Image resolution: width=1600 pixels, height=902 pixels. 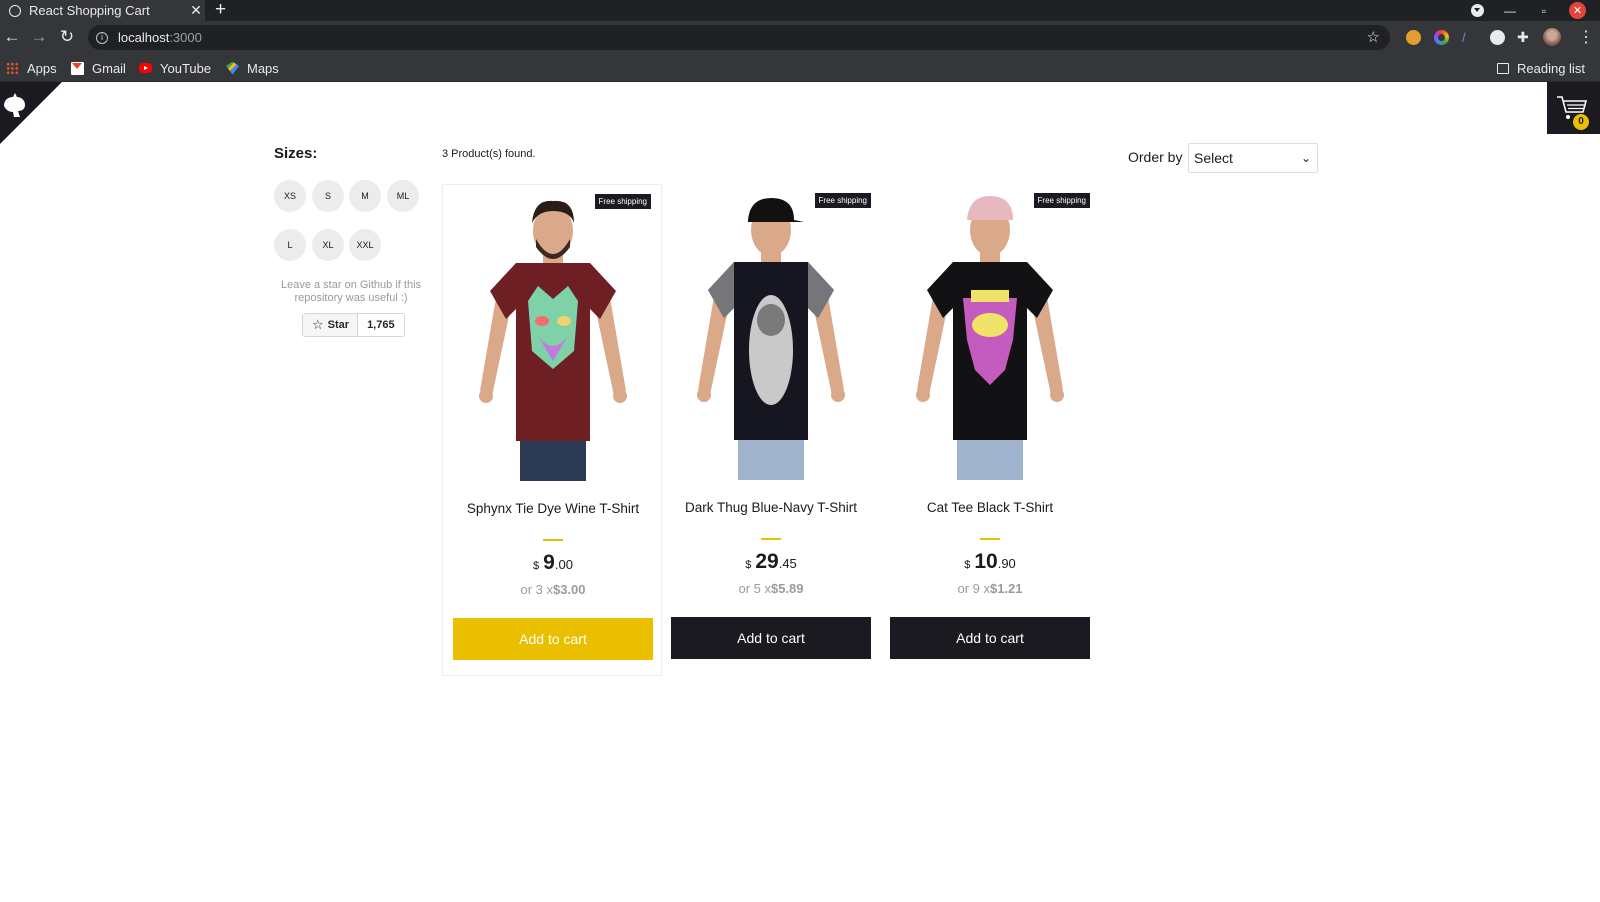 I want to click on maps-icon, so click(x=232, y=68).